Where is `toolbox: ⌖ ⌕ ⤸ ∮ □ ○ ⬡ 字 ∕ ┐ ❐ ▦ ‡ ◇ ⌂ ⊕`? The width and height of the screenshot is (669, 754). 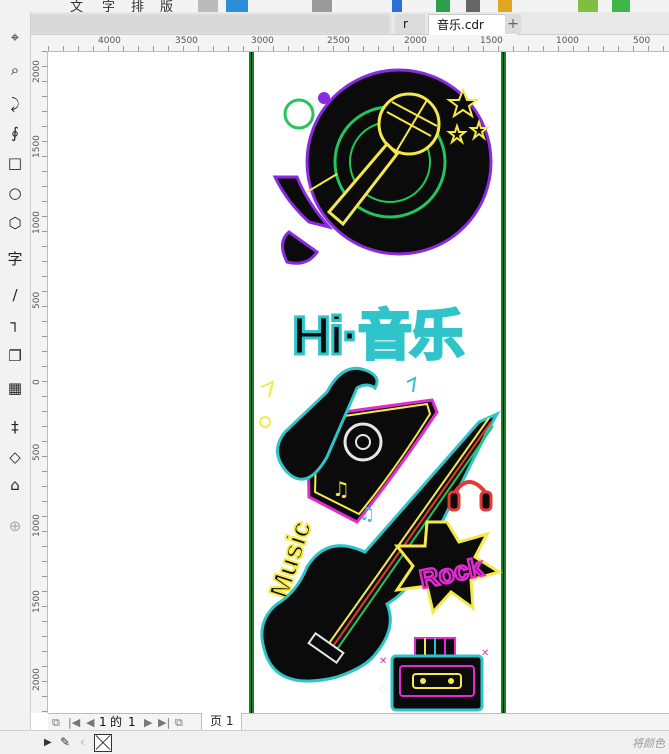 toolbox: ⌖ ⌕ ⤸ ∮ □ ○ ⬡ 字 ∕ ┐ ❐ ▦ ‡ ◇ ⌂ ⊕ is located at coordinates (15, 371).